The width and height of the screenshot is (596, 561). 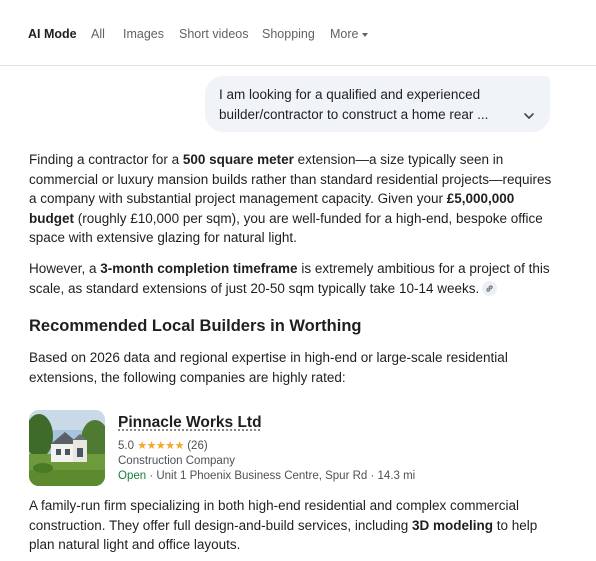 I want to click on business-name-link: Pinnacle Works Ltd, so click(x=190, y=423).